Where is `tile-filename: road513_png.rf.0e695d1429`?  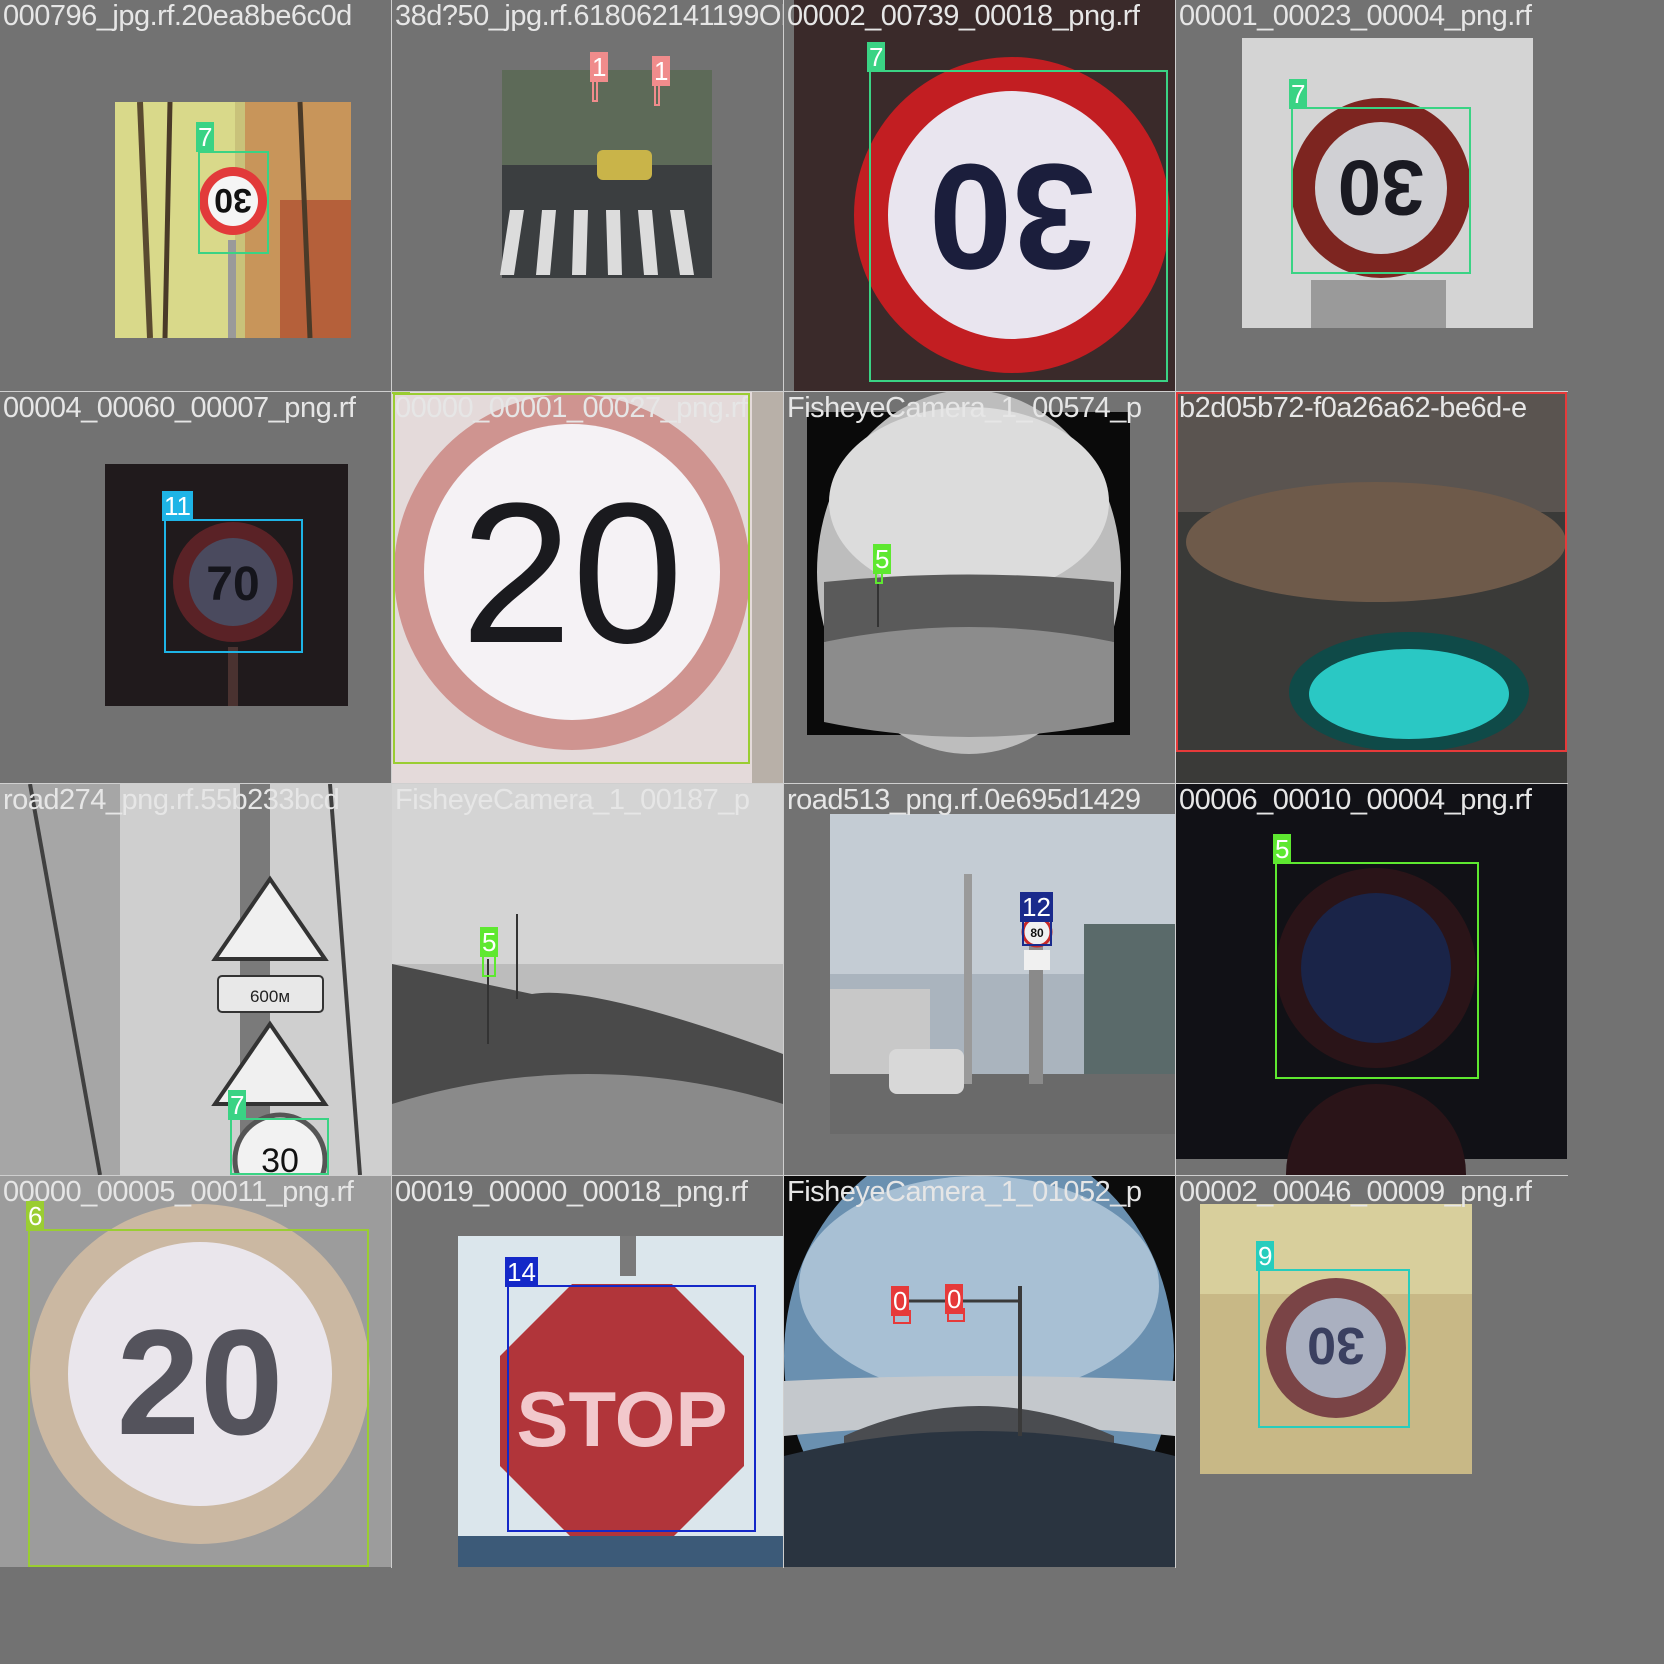
tile-filename: road513_png.rf.0e695d1429 is located at coordinates (964, 800).